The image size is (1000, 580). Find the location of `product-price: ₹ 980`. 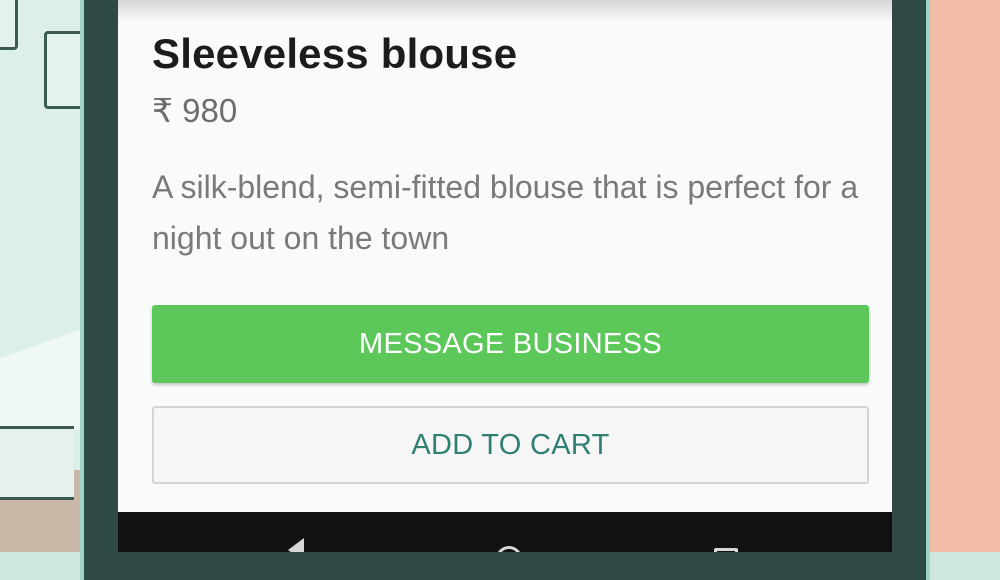

product-price: ₹ 980 is located at coordinates (195, 110).